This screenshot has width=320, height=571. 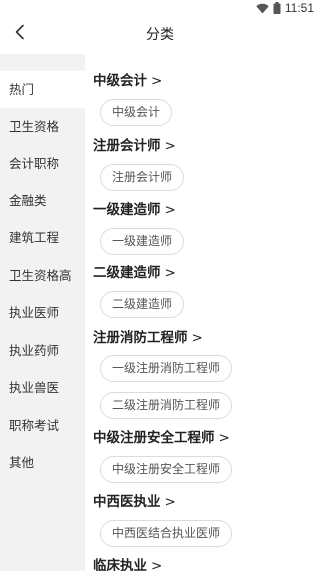 What do you see at coordinates (160, 8) in the screenshot?
I see `status-bar: 11:51` at bounding box center [160, 8].